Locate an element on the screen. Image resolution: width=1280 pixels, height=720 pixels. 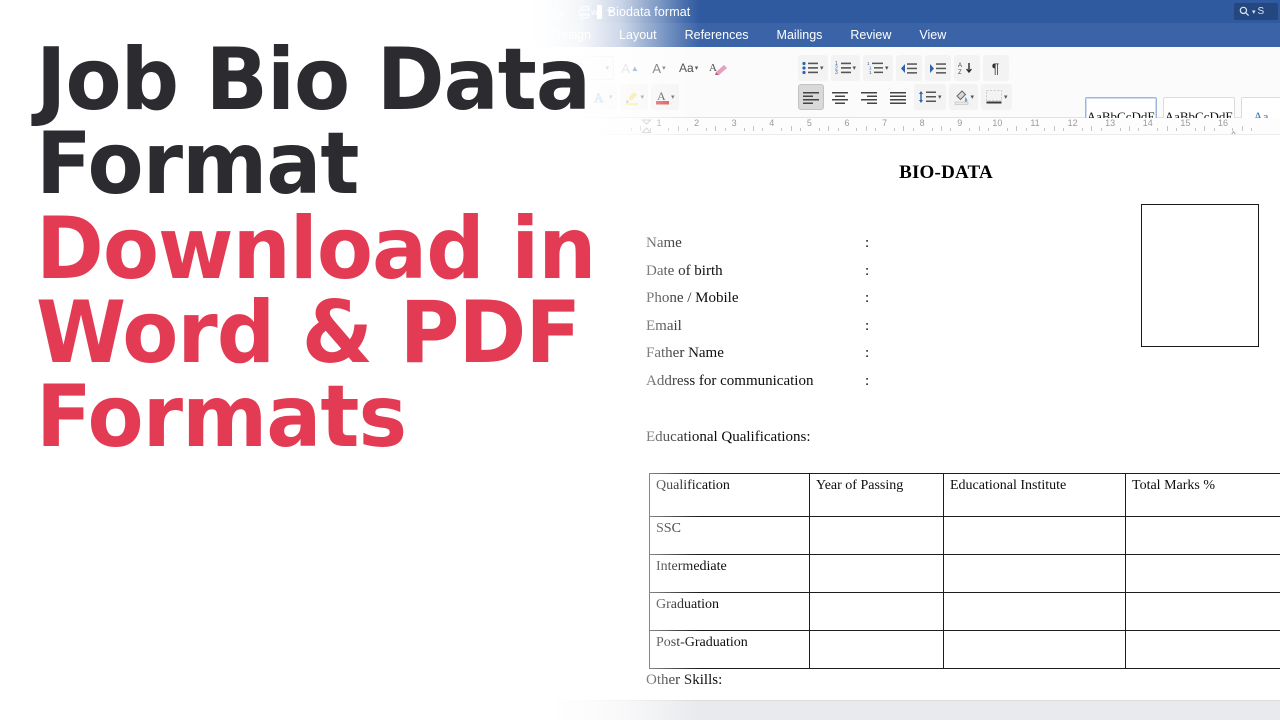
shrink-font-button: A ▾ is located at coordinates (659, 68).